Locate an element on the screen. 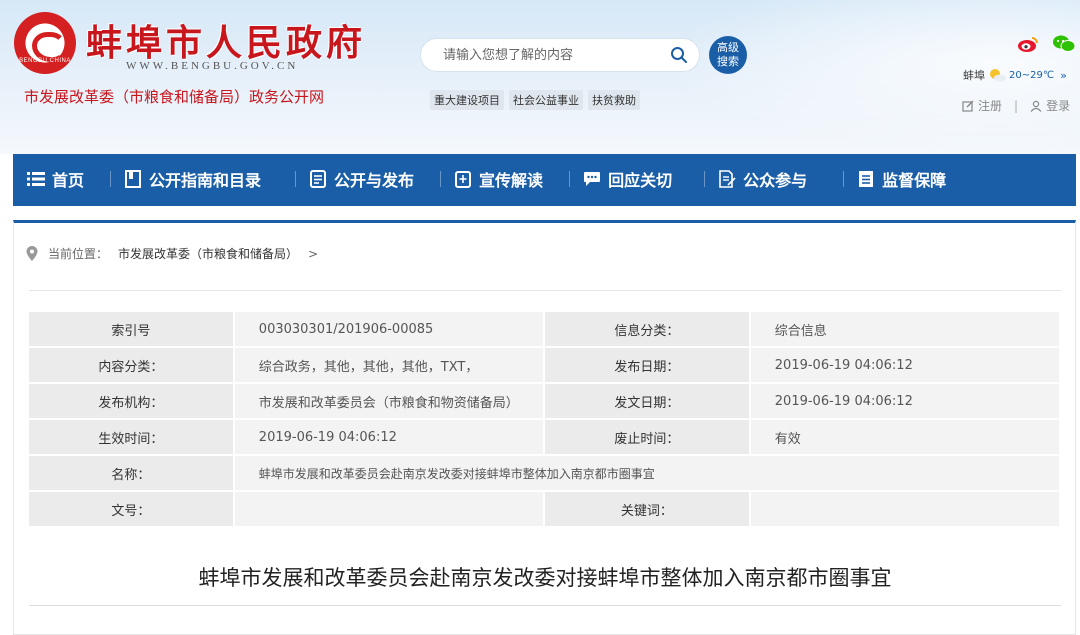 The height and width of the screenshot is (635, 1080). meta-label: 索引号 is located at coordinates (132, 329).